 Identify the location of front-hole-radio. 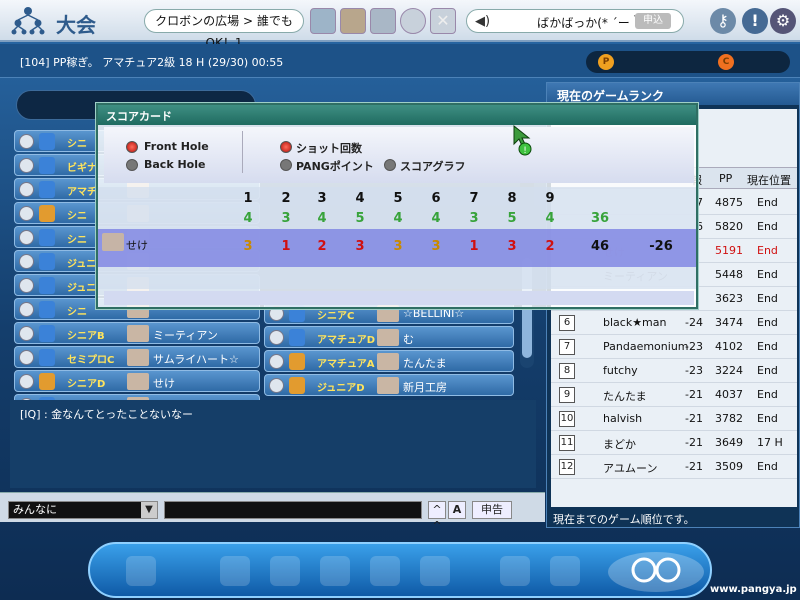
(132, 147).